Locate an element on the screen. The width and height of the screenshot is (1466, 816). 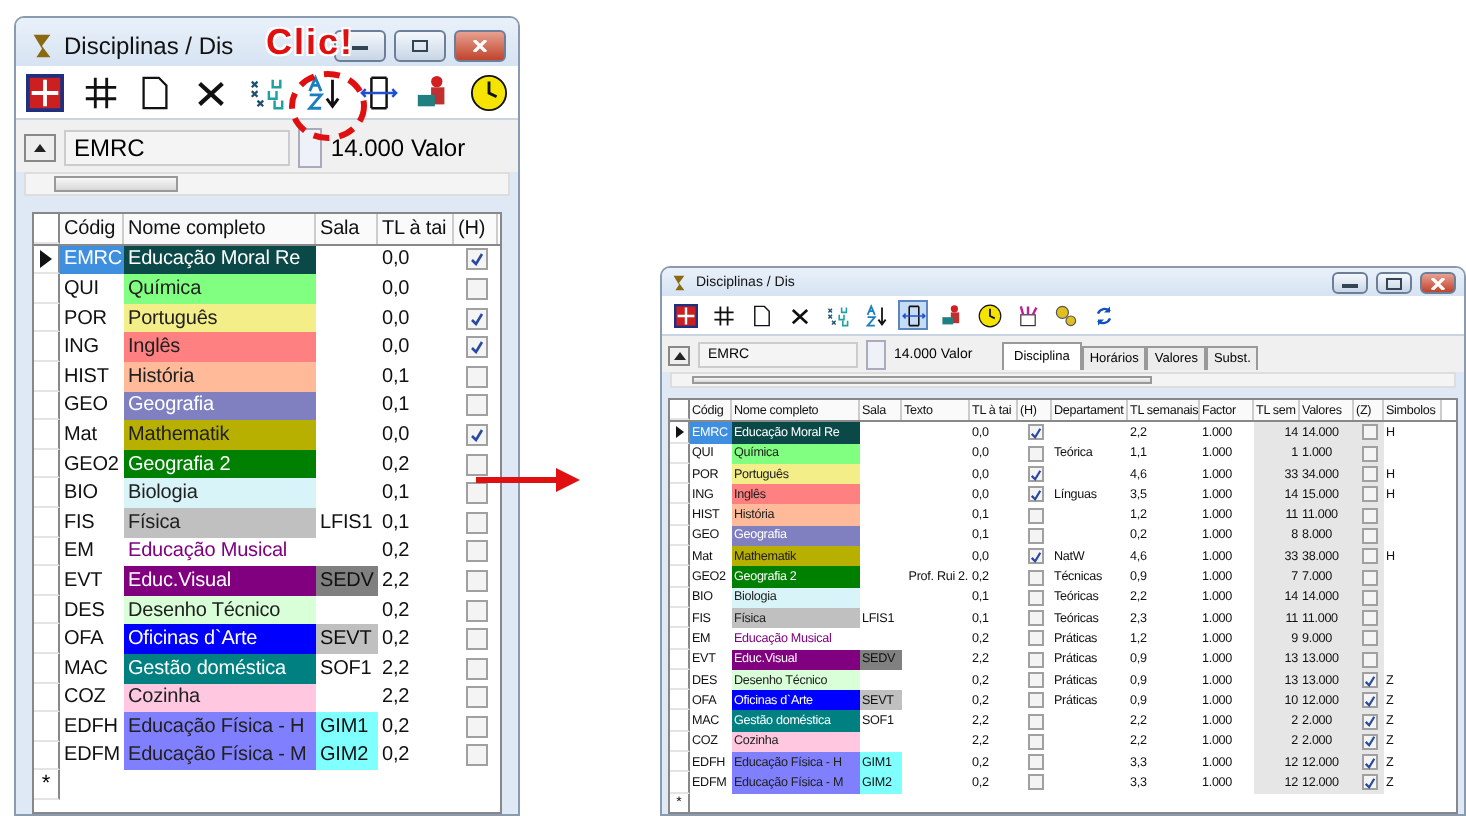
table-cell: Biologia is located at coordinates (220, 493).